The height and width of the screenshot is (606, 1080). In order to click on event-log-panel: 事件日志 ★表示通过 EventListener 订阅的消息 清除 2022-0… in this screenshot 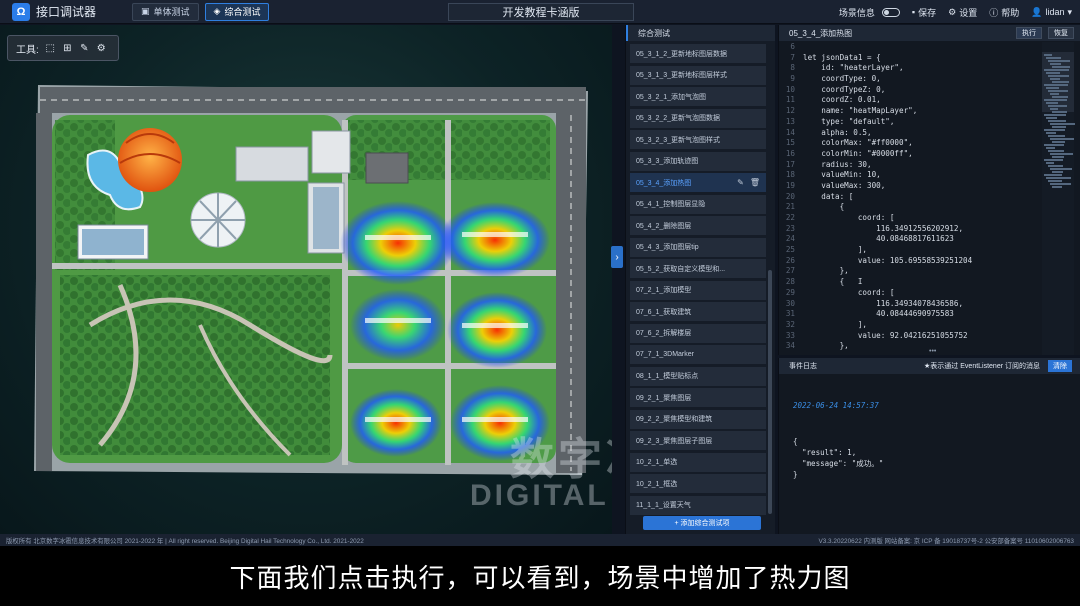, I will do `click(929, 446)`.